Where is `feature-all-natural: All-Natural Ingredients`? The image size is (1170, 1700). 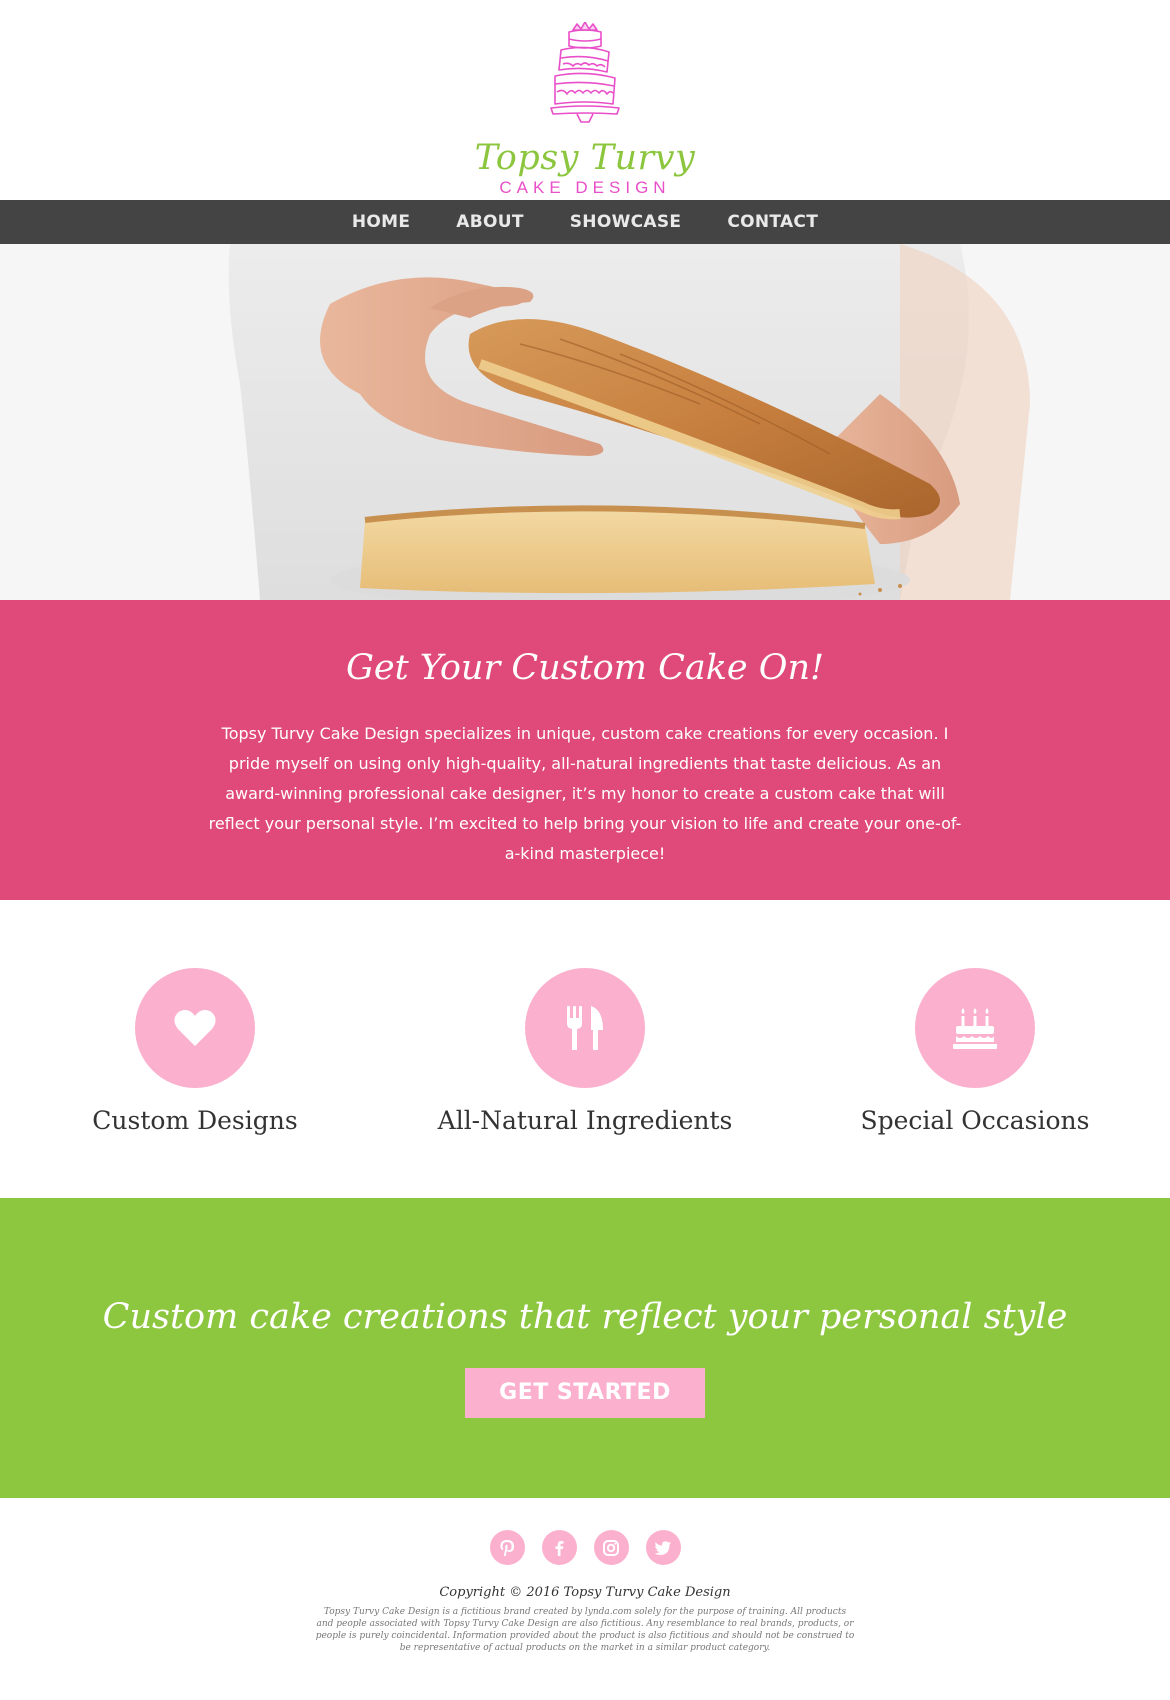
feature-all-natural: All-Natural Ingredients is located at coordinates (585, 1051).